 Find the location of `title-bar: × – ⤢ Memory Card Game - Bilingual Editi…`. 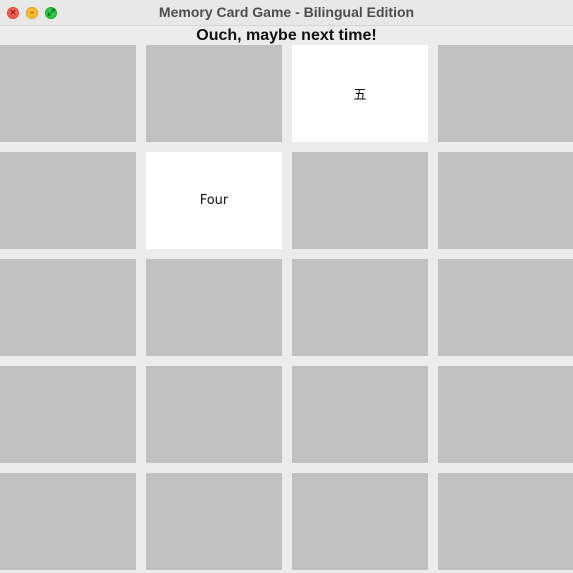

title-bar: × – ⤢ Memory Card Game - Bilingual Editi… is located at coordinates (286, 13).